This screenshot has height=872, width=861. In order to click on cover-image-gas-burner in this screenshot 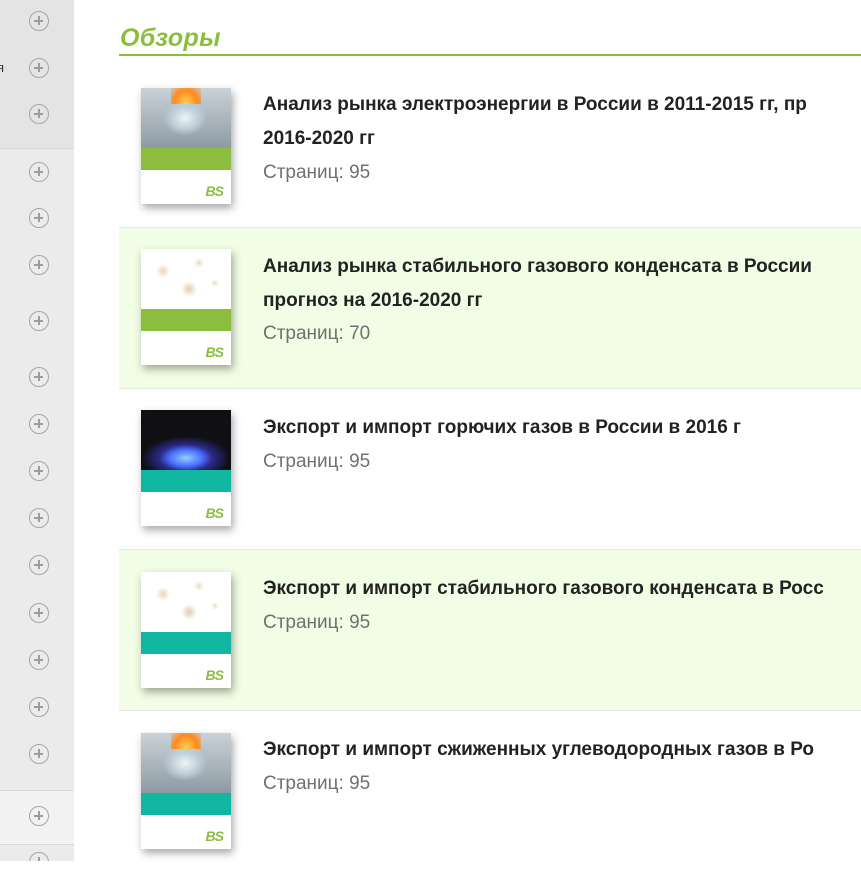, I will do `click(186, 440)`.